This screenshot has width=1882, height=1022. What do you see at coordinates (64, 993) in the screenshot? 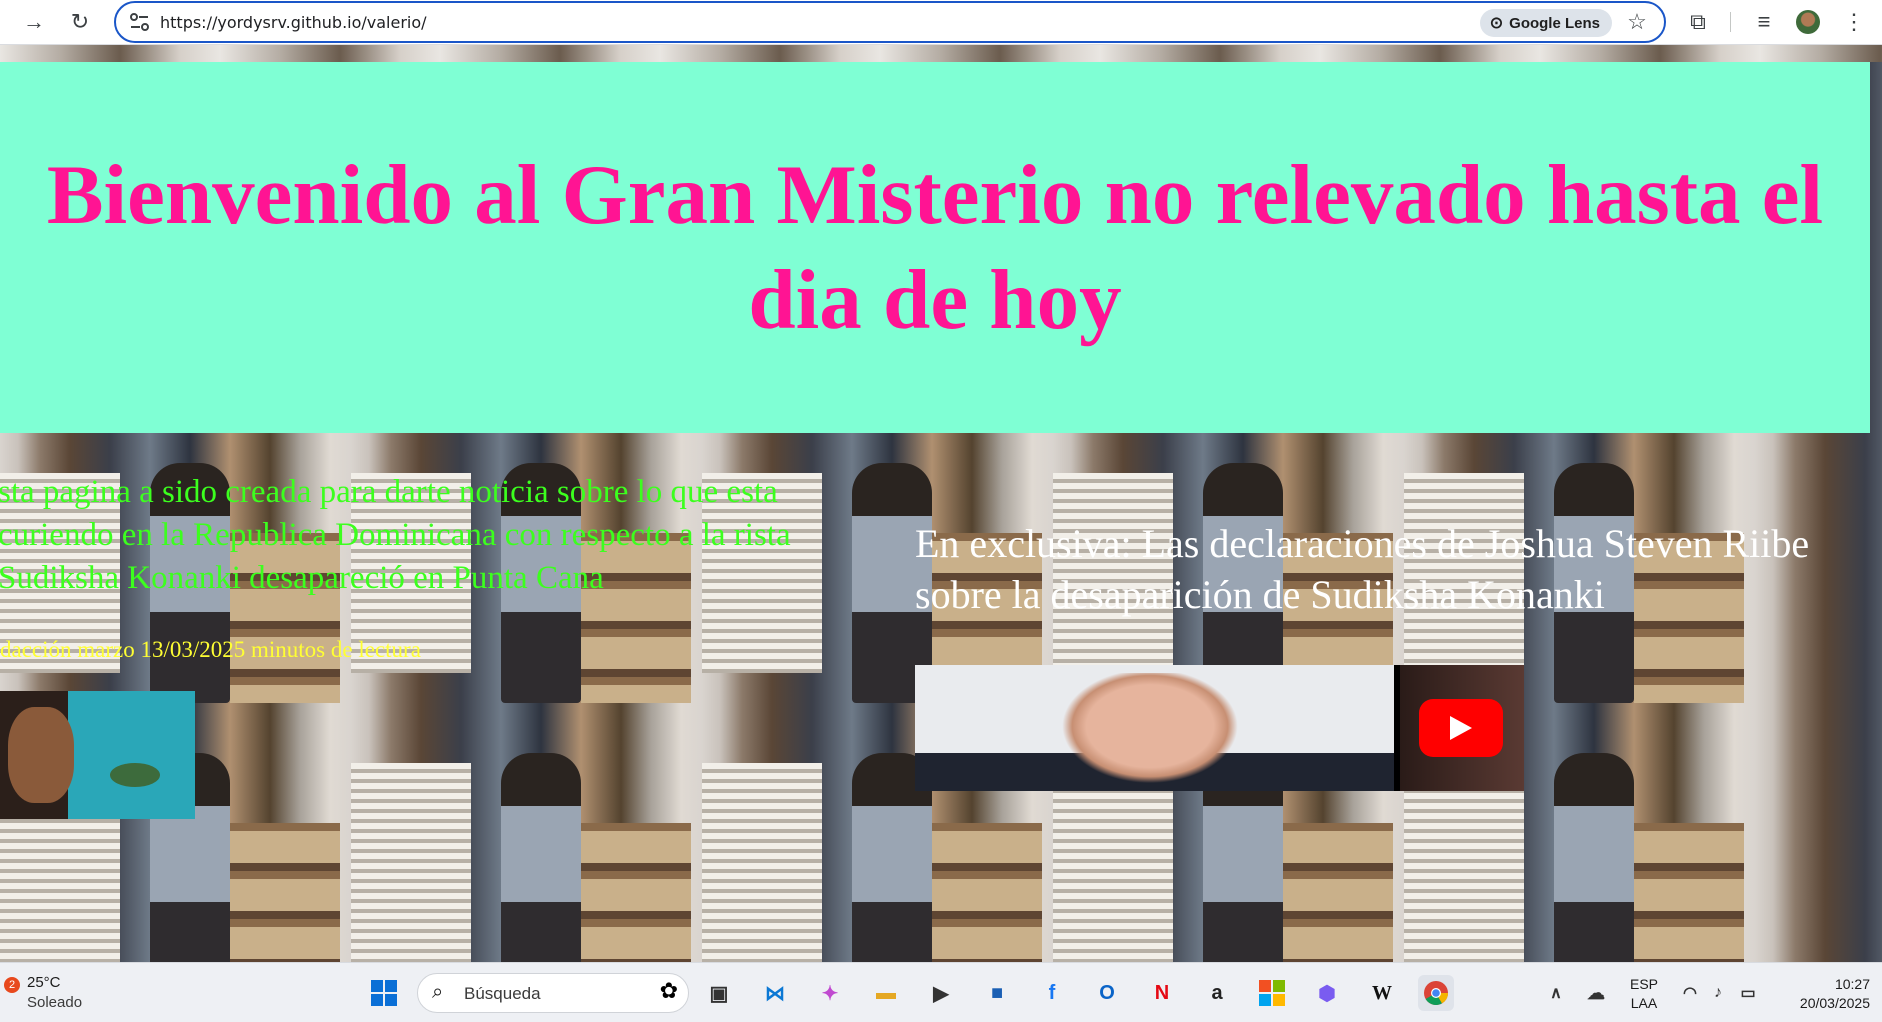
I see `weather-widget: 2 25°C Soleado` at bounding box center [64, 993].